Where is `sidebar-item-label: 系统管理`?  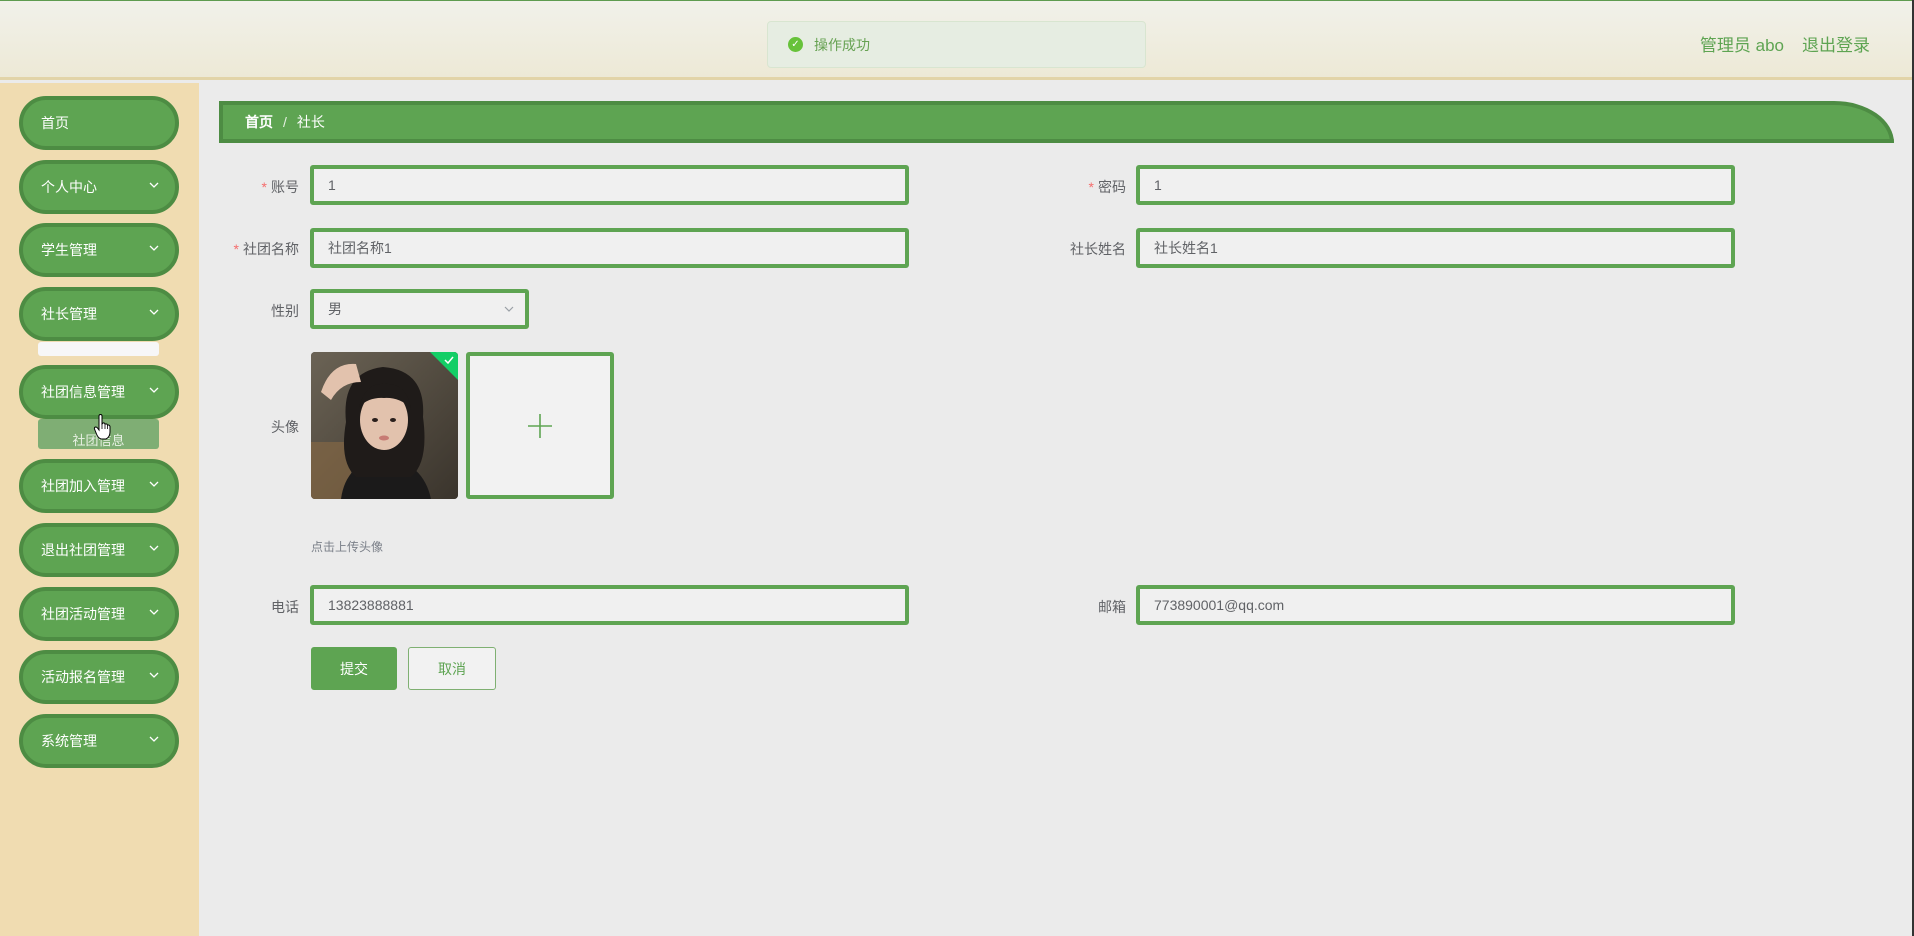
sidebar-item-label: 系统管理 is located at coordinates (69, 741).